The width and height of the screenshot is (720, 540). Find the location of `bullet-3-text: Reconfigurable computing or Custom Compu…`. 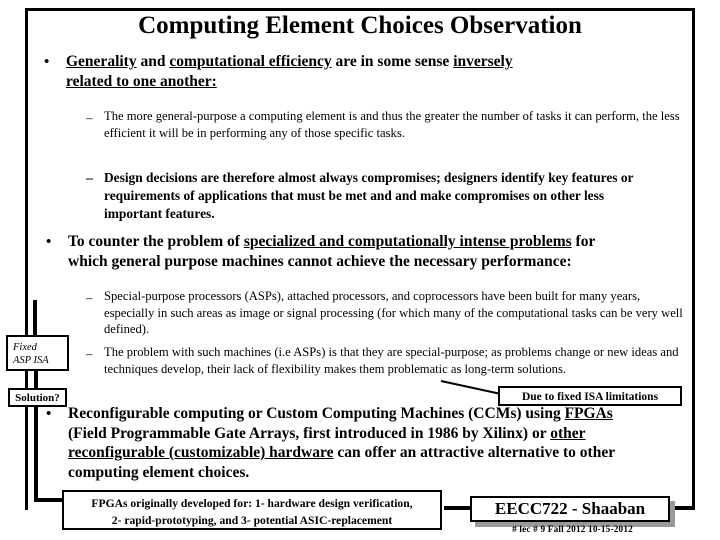

bullet-3-text: Reconfigurable computing or Custom Compu… is located at coordinates (377, 443).